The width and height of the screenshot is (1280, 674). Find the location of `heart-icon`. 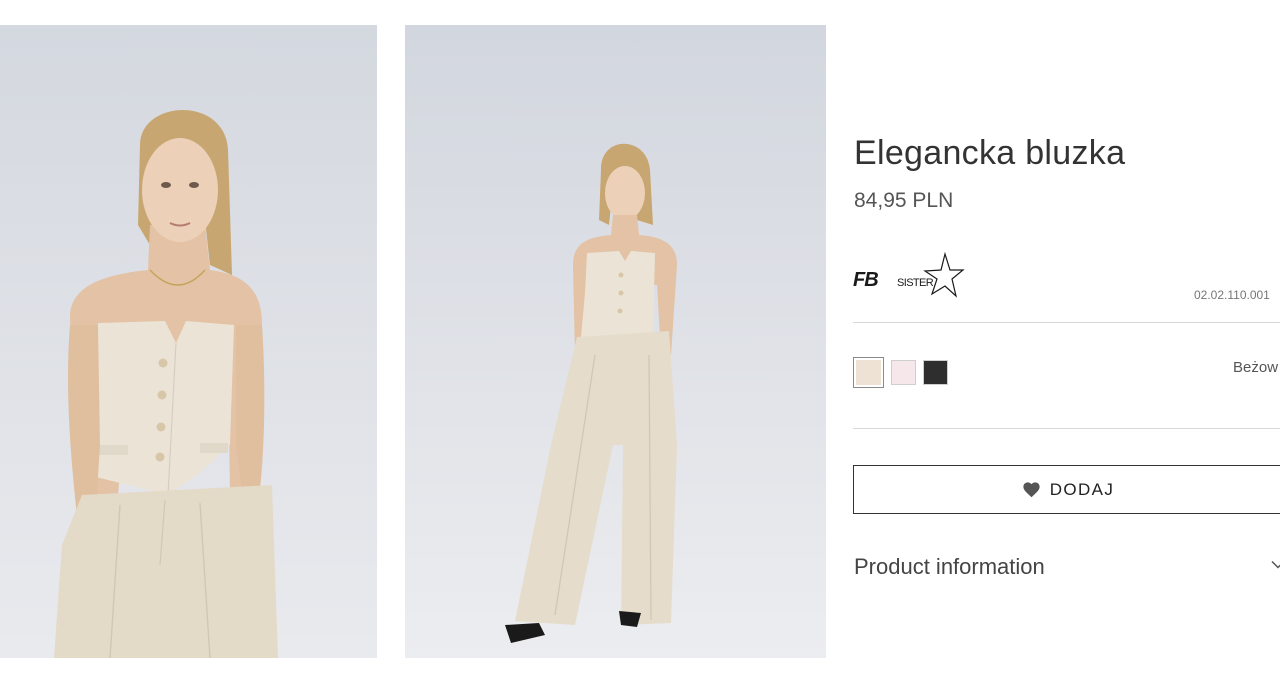

heart-icon is located at coordinates (1031, 490).